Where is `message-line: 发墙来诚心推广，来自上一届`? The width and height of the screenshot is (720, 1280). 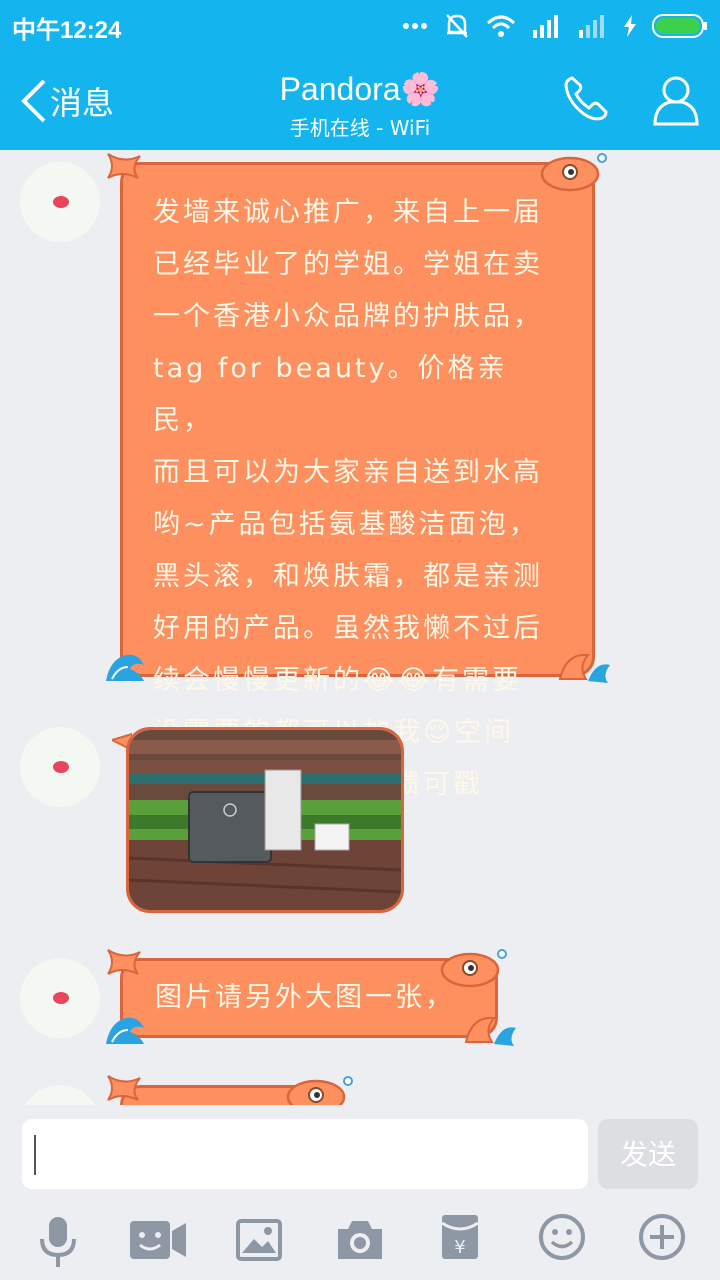 message-line: 发墙来诚心推广，来自上一届 is located at coordinates (348, 212).